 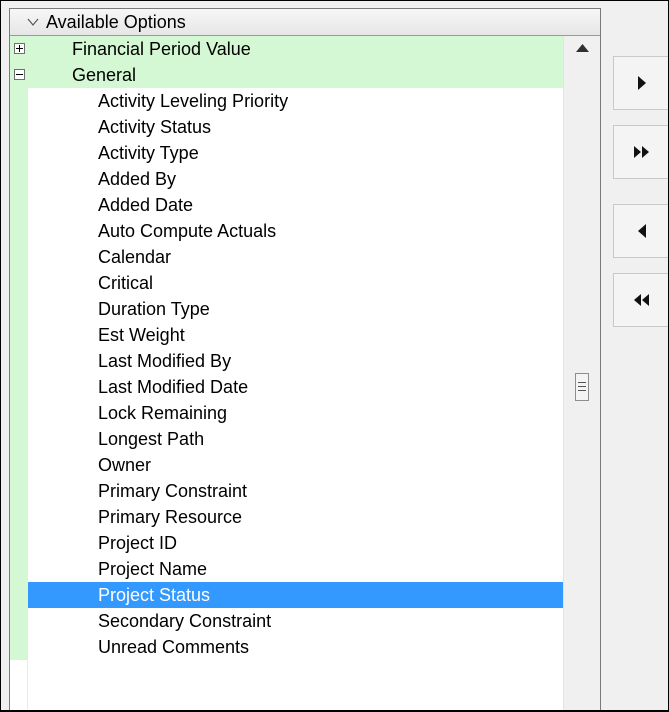 What do you see at coordinates (305, 101) in the screenshot?
I see `tree-item: Activity Leveling Priority` at bounding box center [305, 101].